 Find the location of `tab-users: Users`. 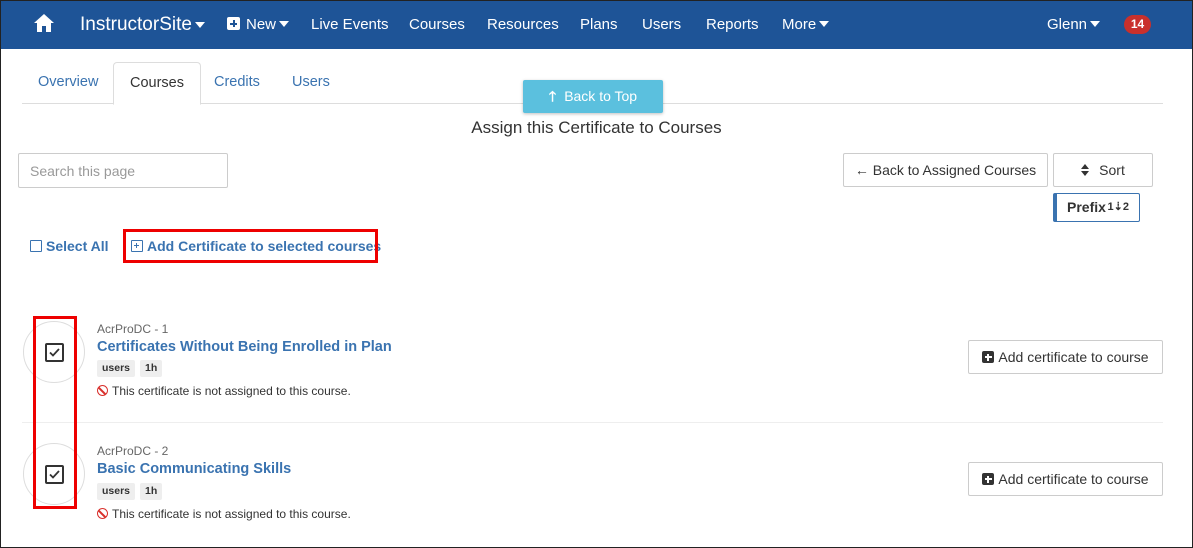

tab-users: Users is located at coordinates (311, 83).